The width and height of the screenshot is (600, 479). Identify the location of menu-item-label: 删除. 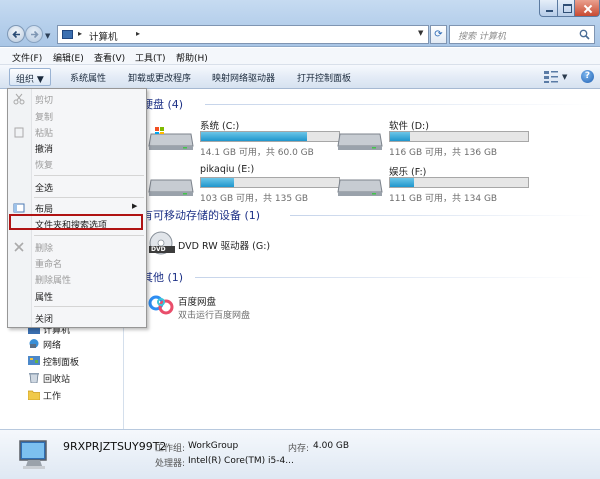
(44, 249).